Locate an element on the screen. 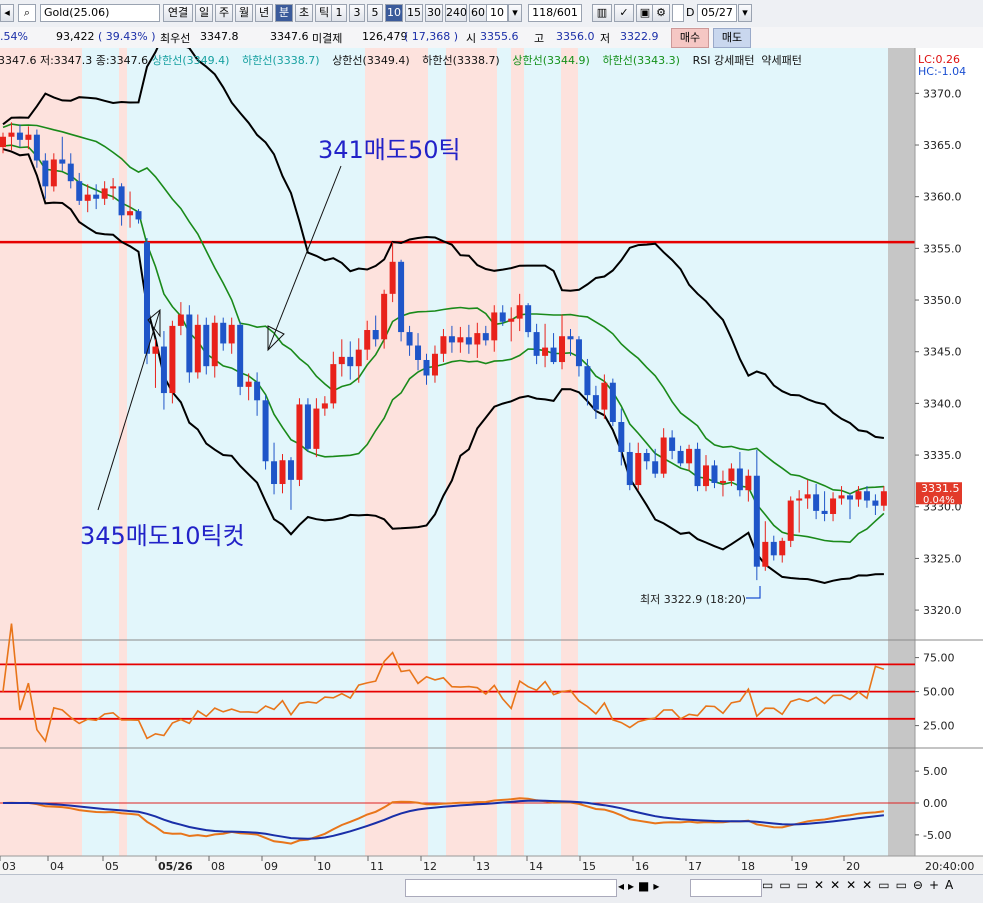  time-label-3: 05/26 is located at coordinates (175, 866).